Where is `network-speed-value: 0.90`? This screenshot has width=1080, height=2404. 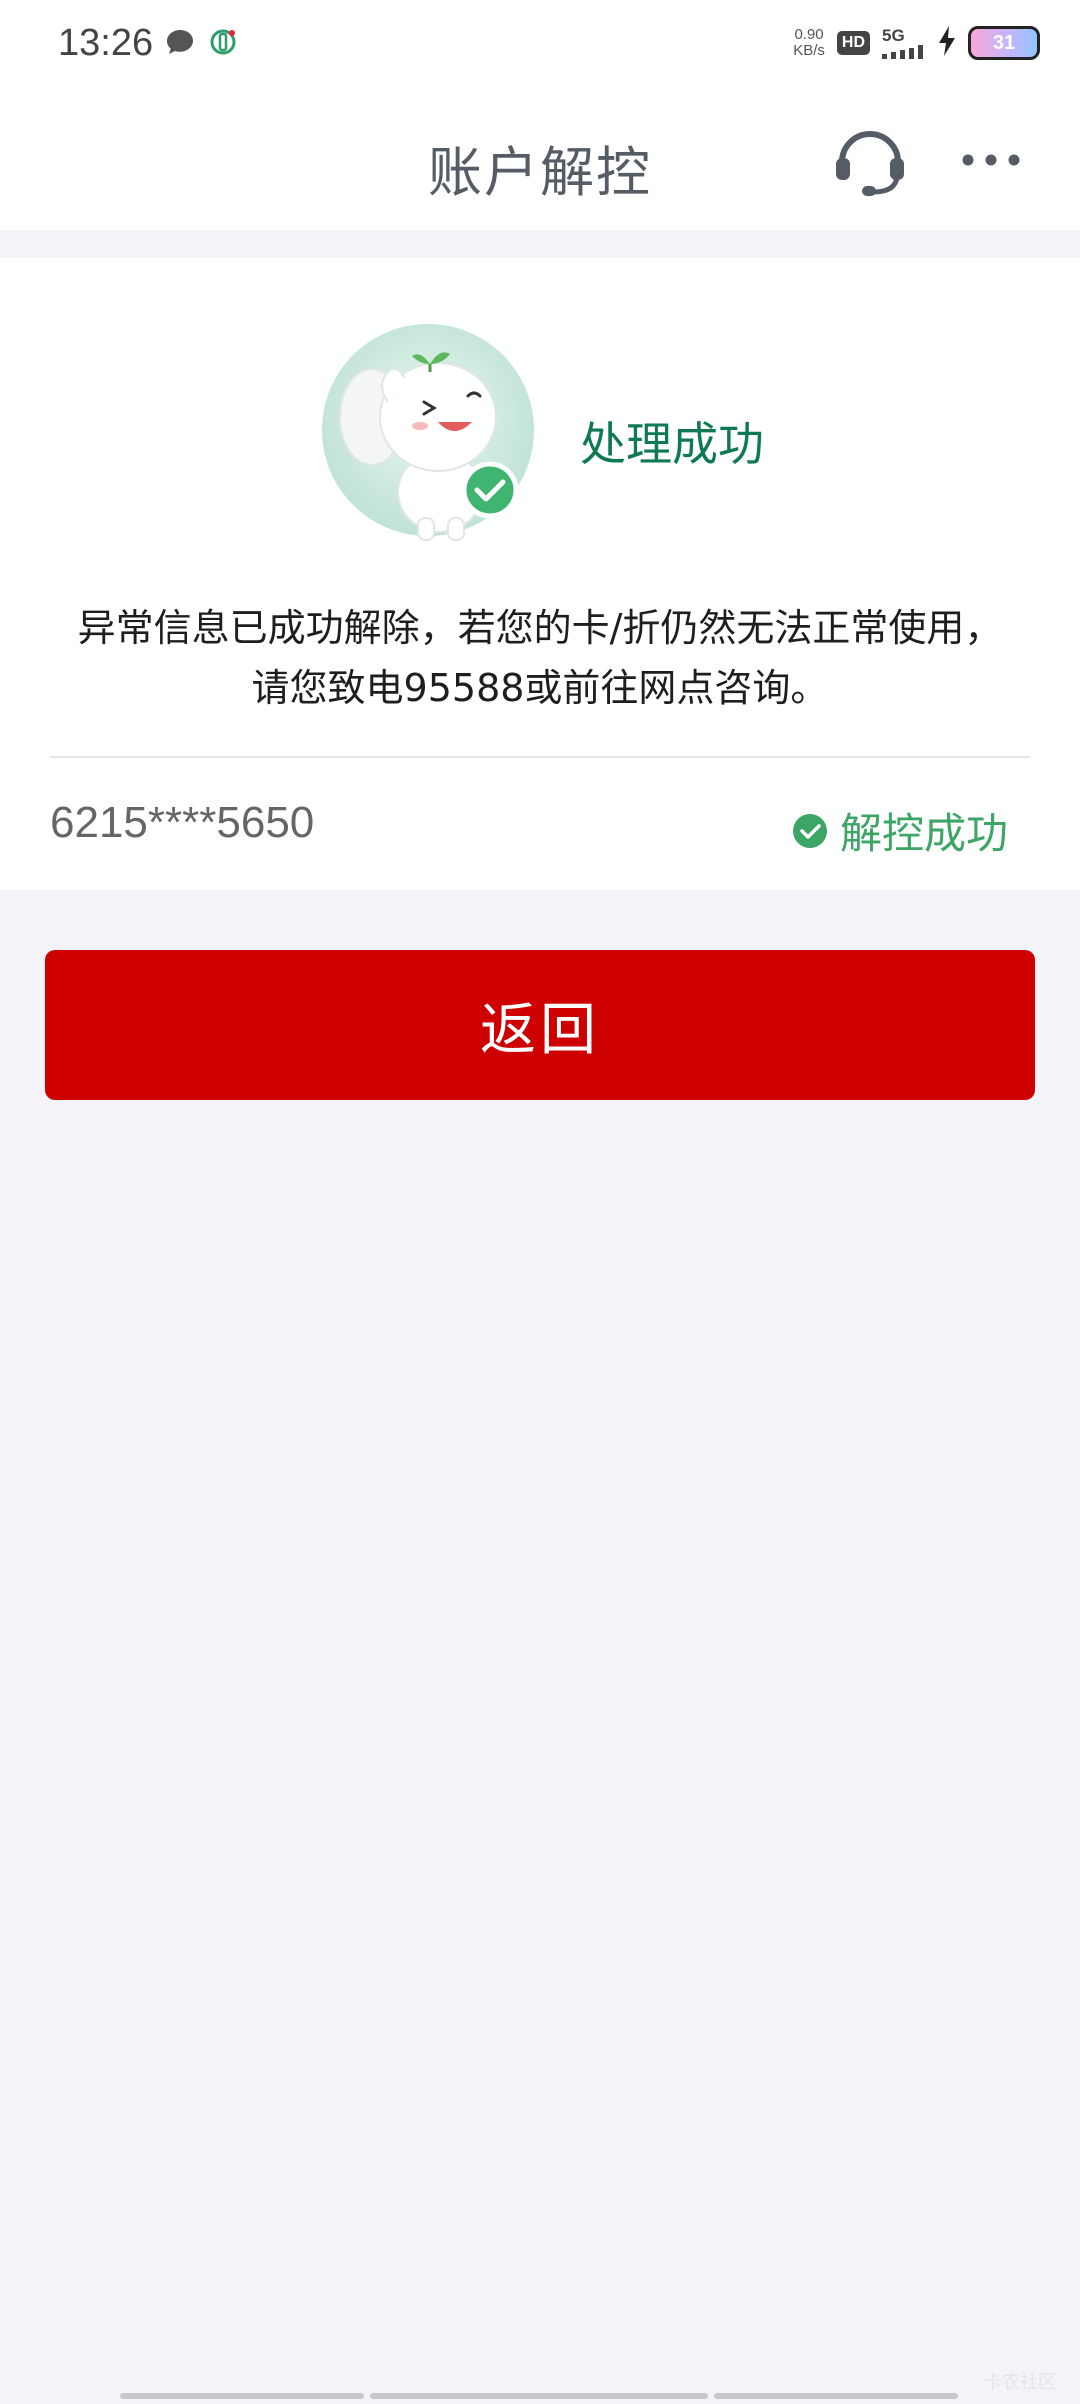
network-speed-value: 0.90 is located at coordinates (809, 34).